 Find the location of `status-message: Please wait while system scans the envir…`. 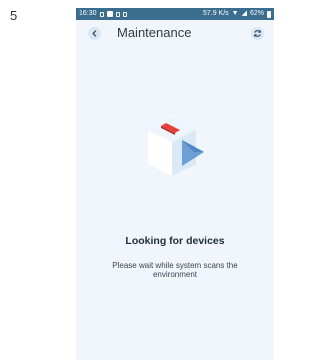

status-message: Please wait while system scans the envir… is located at coordinates (175, 270).